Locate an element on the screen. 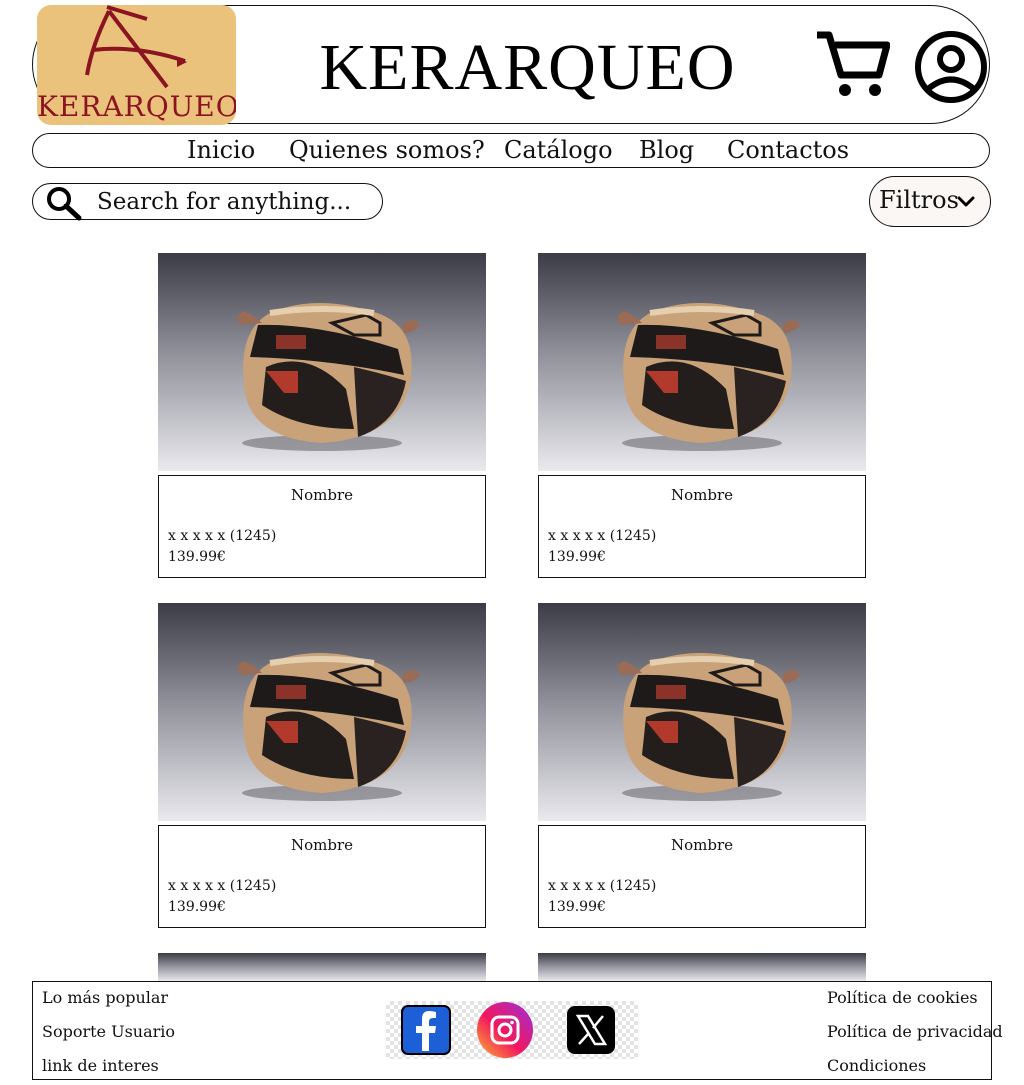 The width and height of the screenshot is (1024, 1085). nav-item-inicio: Inicio is located at coordinates (221, 150).